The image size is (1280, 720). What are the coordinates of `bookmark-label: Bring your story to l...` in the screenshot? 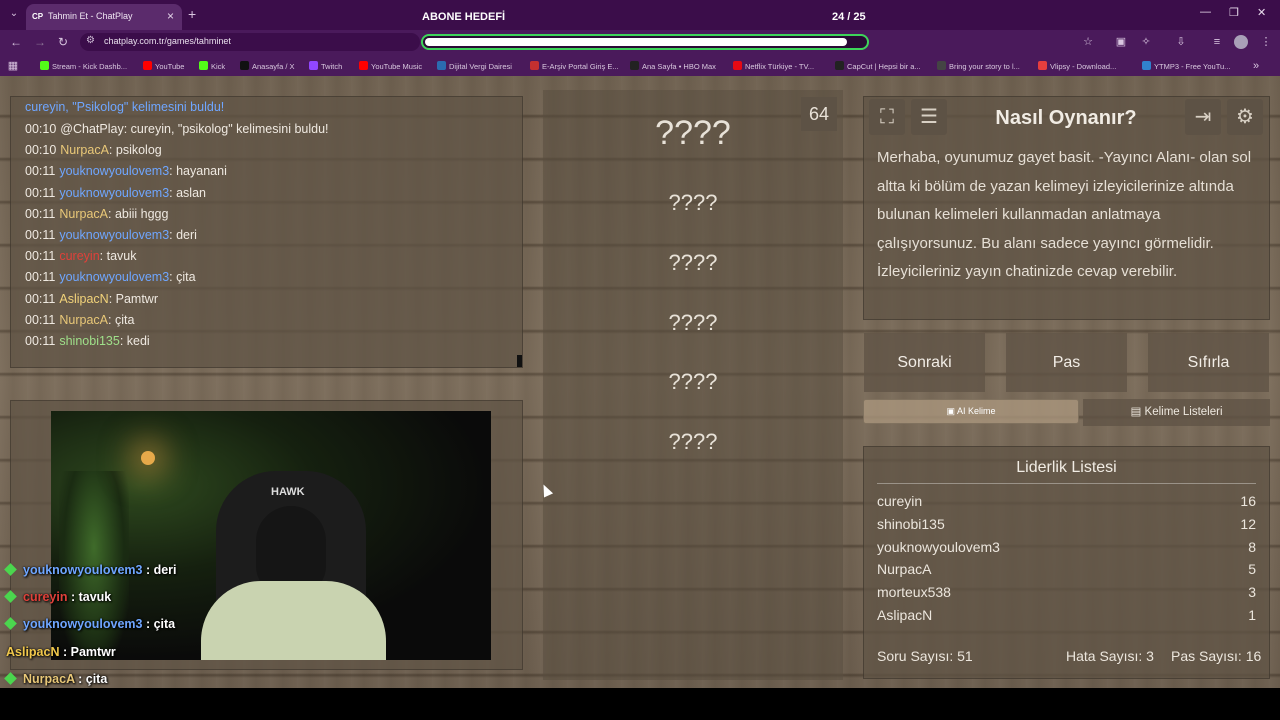 It's located at (984, 66).